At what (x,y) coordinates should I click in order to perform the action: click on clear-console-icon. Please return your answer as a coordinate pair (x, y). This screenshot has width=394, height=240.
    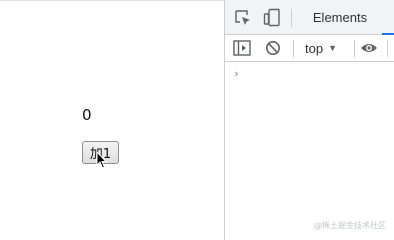
    Looking at the image, I should click on (273, 48).